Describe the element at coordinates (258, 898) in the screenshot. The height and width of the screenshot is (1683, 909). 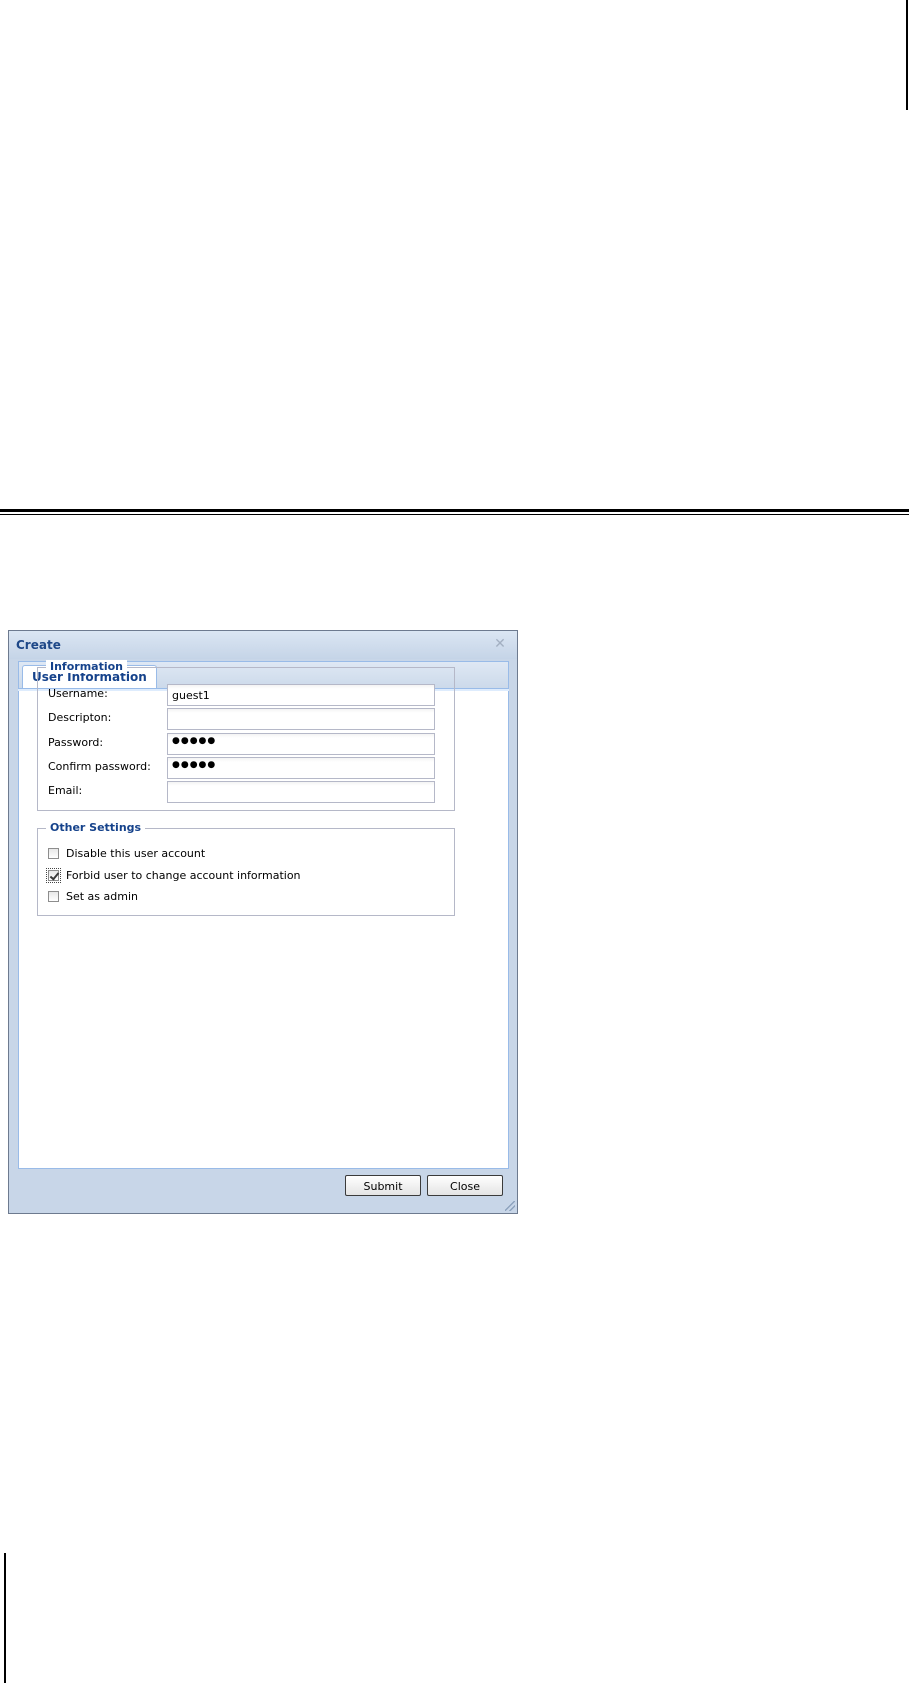
I see `set-admin-option: Set as admin` at that location.